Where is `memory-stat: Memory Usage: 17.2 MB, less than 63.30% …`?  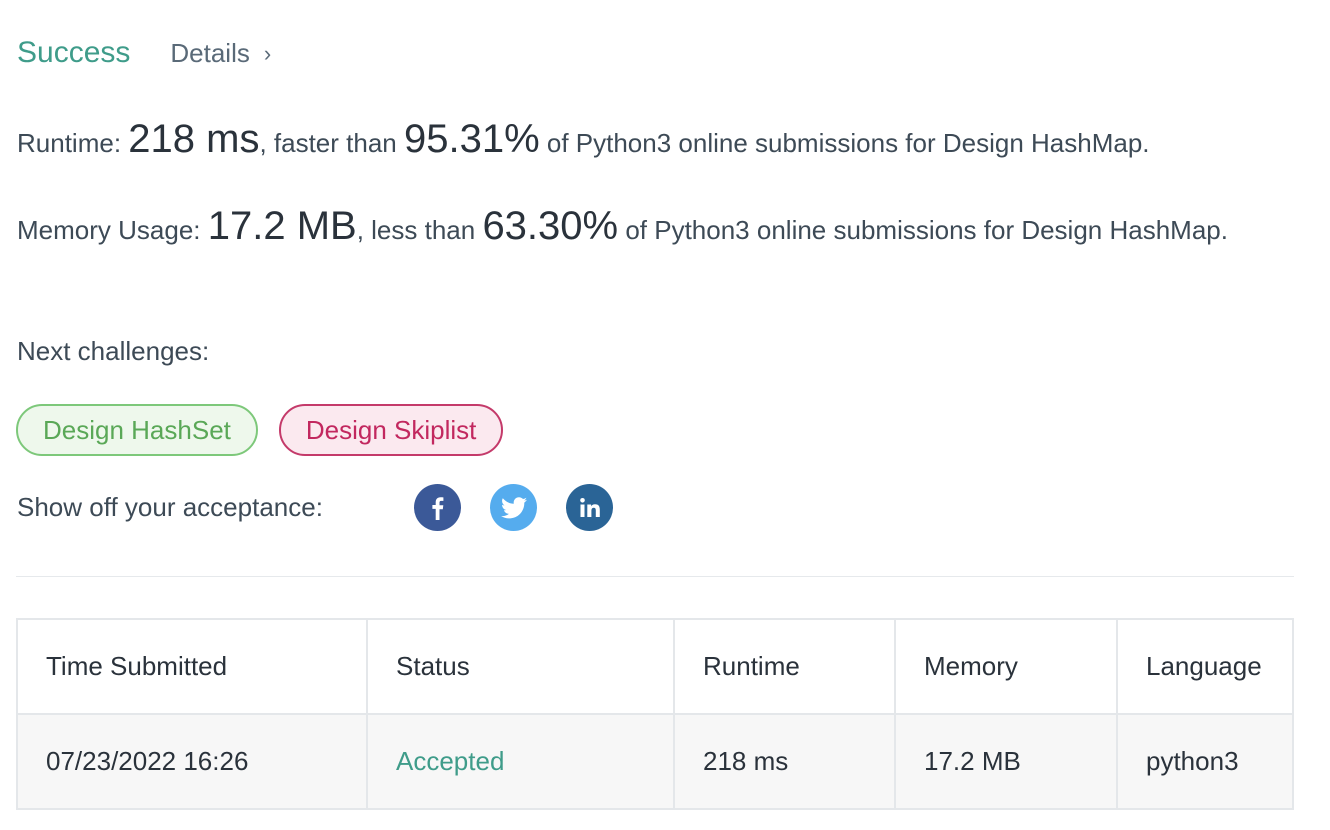
memory-stat: Memory Usage: 17.2 MB, less than 63.30% … is located at coordinates (637, 228).